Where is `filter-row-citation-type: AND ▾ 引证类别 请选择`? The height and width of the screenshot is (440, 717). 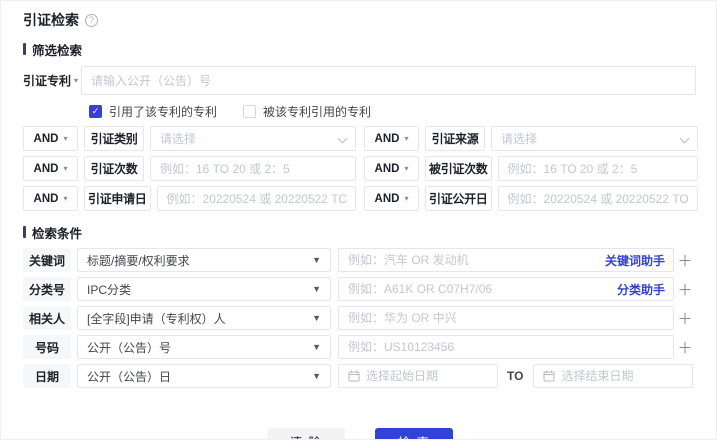 filter-row-citation-type: AND ▾ 引证类别 请选择 is located at coordinates (189, 138).